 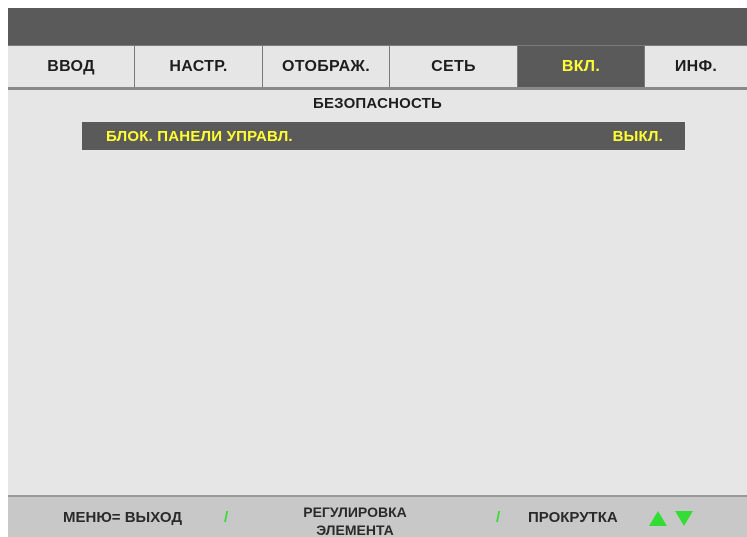 What do you see at coordinates (454, 66) in the screenshot?
I see `tab-network: СЕТЬ` at bounding box center [454, 66].